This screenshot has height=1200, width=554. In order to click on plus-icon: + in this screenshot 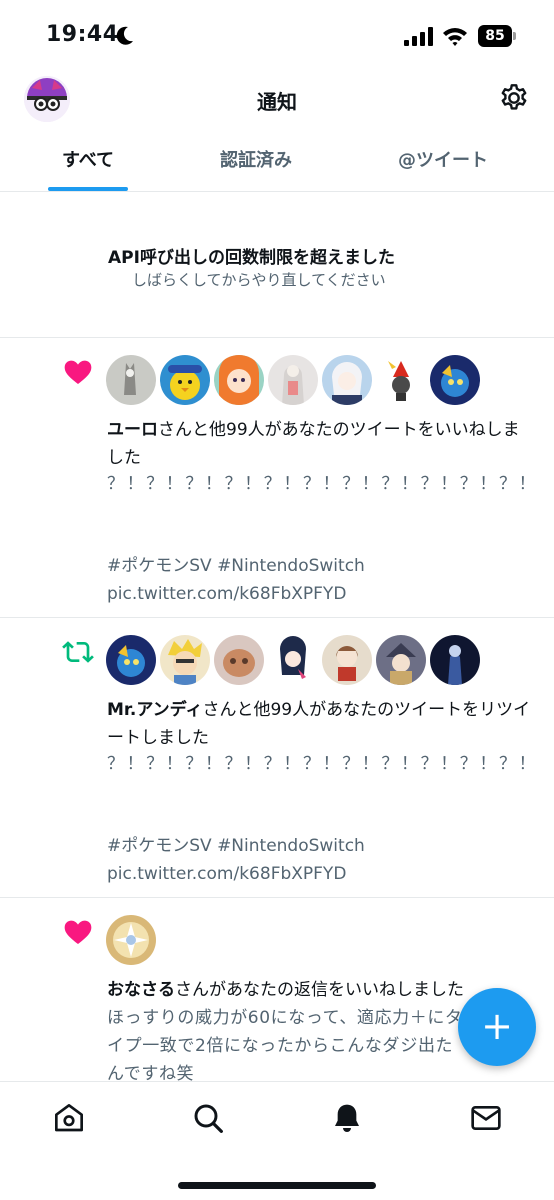, I will do `click(497, 1026)`.